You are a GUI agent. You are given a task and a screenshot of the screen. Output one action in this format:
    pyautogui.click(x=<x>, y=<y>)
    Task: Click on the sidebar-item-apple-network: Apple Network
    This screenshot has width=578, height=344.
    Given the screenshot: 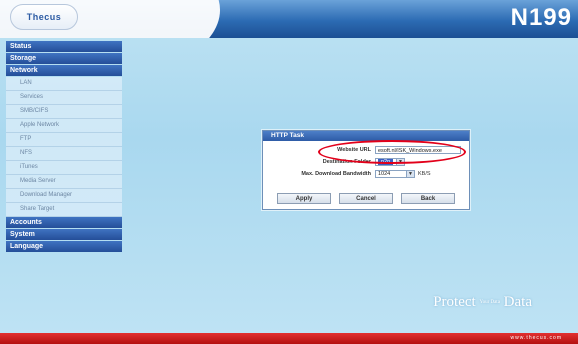 What is the action you would take?
    pyautogui.click(x=64, y=126)
    